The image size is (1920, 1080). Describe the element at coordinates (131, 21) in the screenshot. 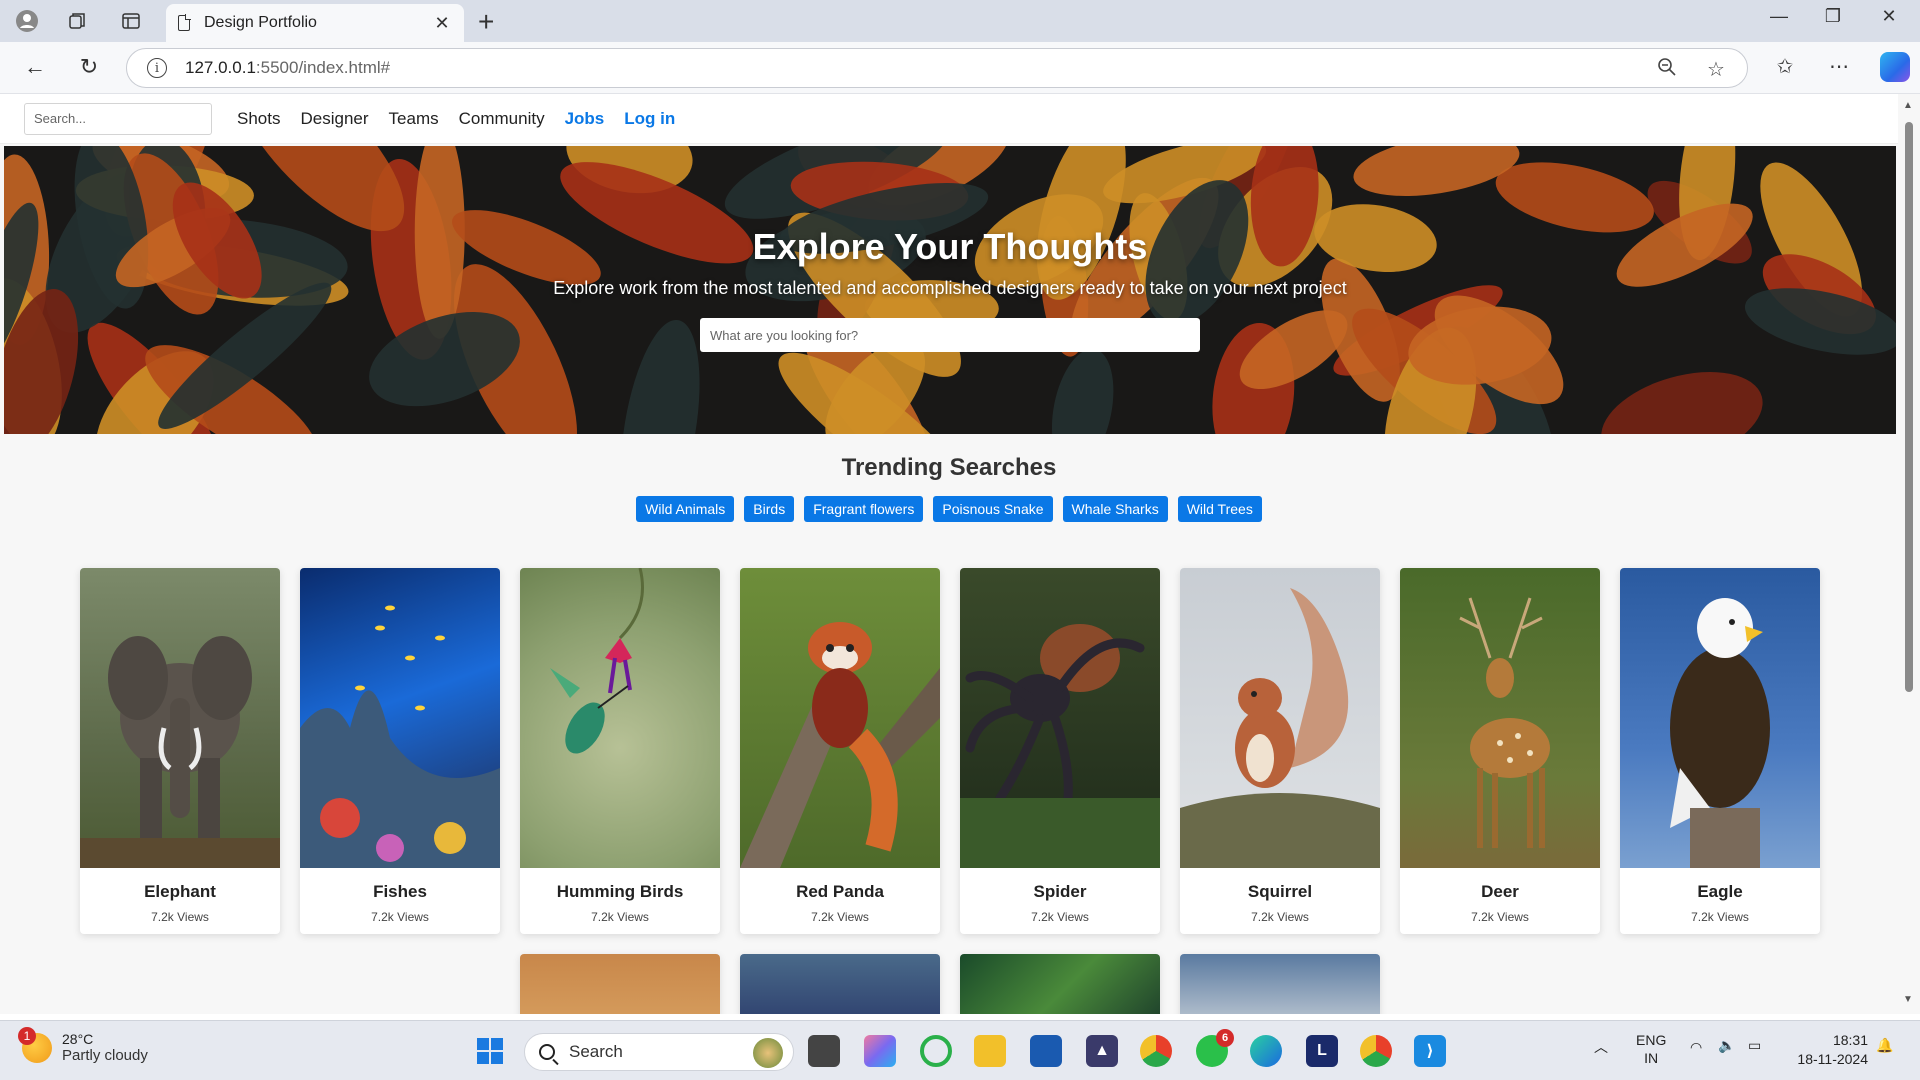

I see `tab-actions-icon` at that location.